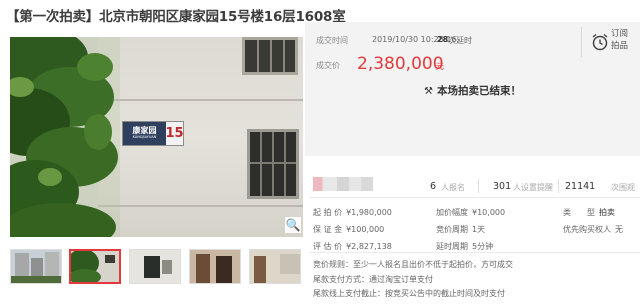  Describe the element at coordinates (478, 91) in the screenshot. I see `auction-ended-text: 本场拍卖已结束！` at that location.